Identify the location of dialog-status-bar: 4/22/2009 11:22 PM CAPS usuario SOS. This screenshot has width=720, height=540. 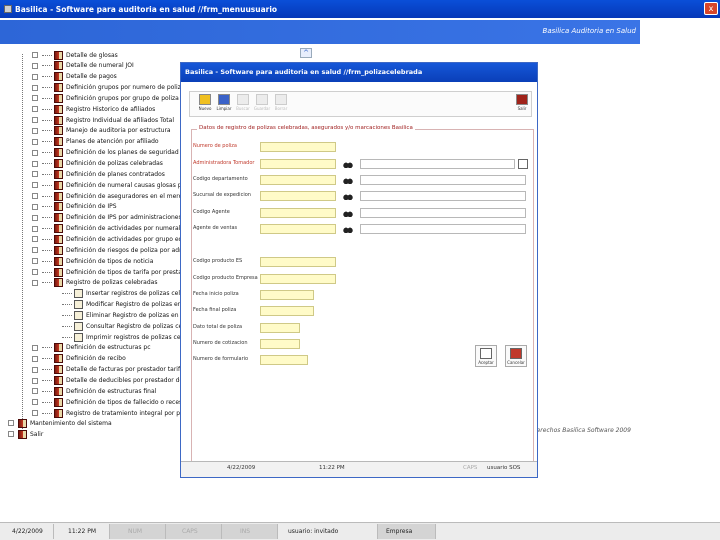
(359, 469).